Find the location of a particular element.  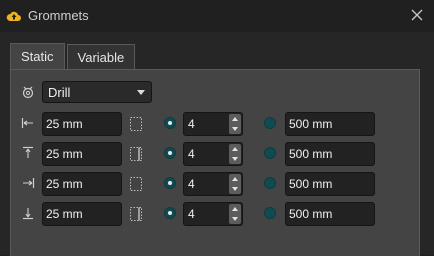

left-offset-icon is located at coordinates (27, 123).